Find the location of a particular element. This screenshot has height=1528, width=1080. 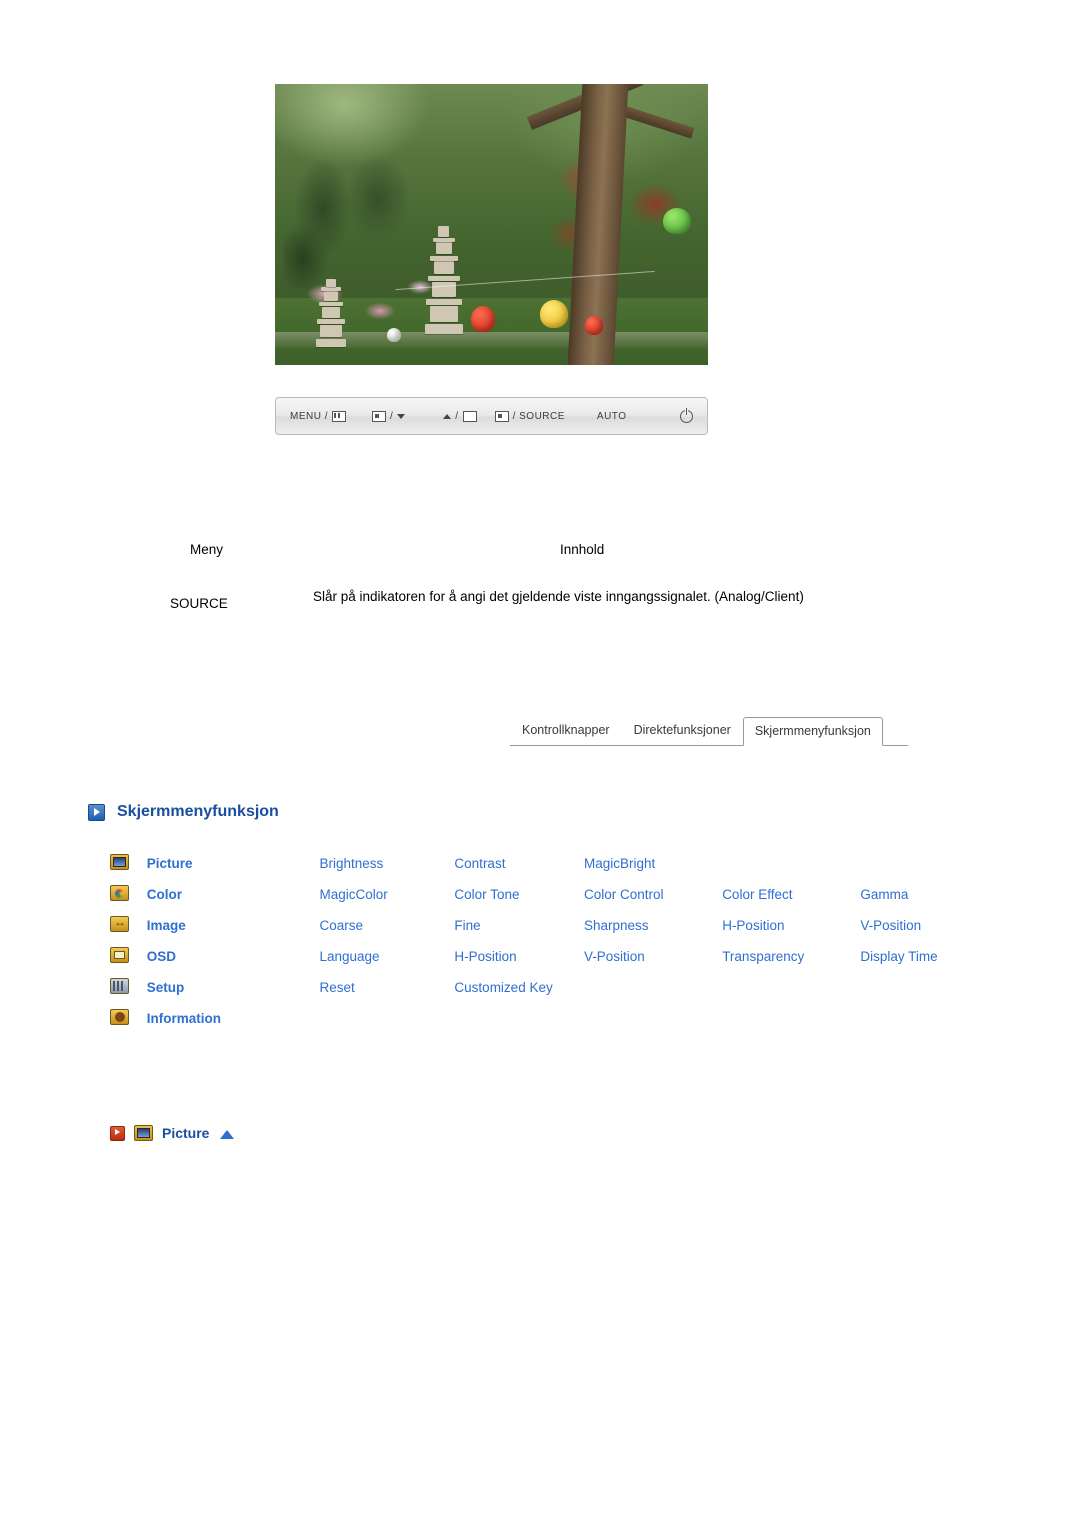

enter-down-button: / is located at coordinates (389, 416).